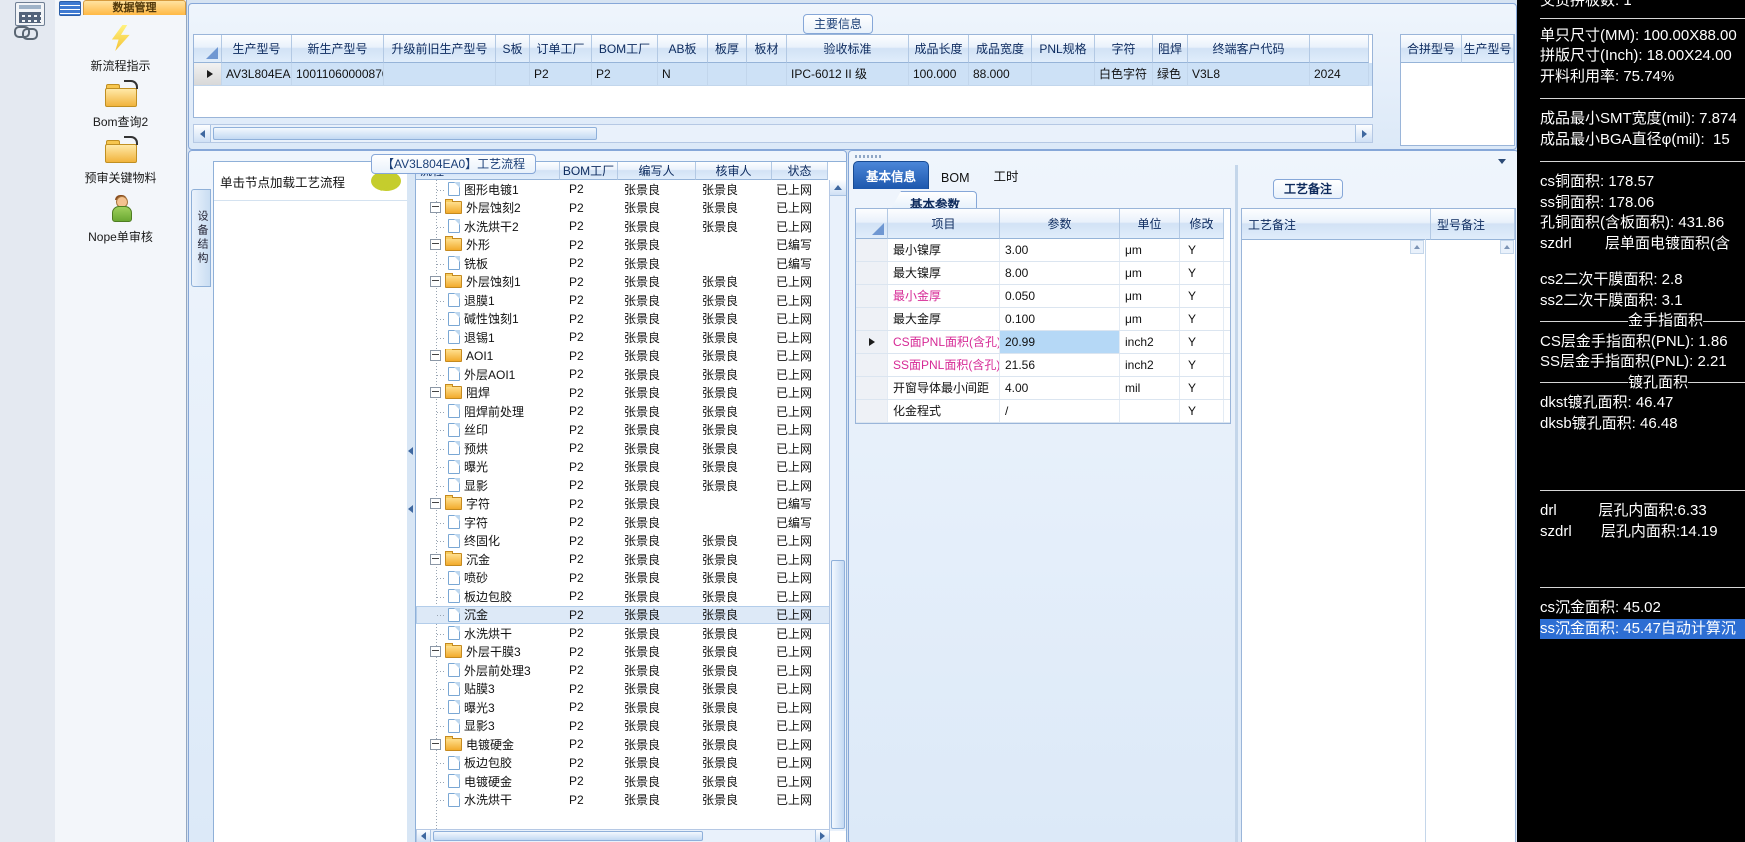 This screenshot has height=842, width=1745. Describe the element at coordinates (1060, 250) in the screenshot. I see `param-value-cell: 3.00` at that location.